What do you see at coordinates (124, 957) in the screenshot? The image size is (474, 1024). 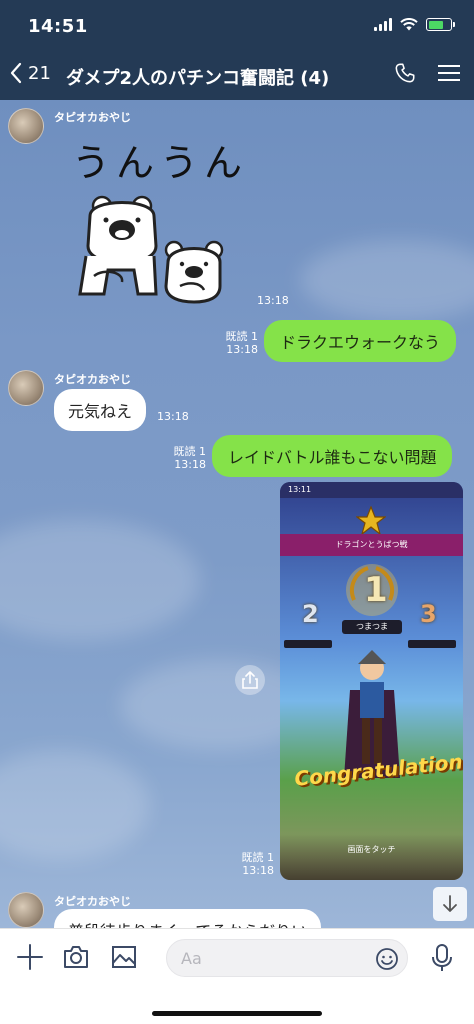 I see `image-icon` at bounding box center [124, 957].